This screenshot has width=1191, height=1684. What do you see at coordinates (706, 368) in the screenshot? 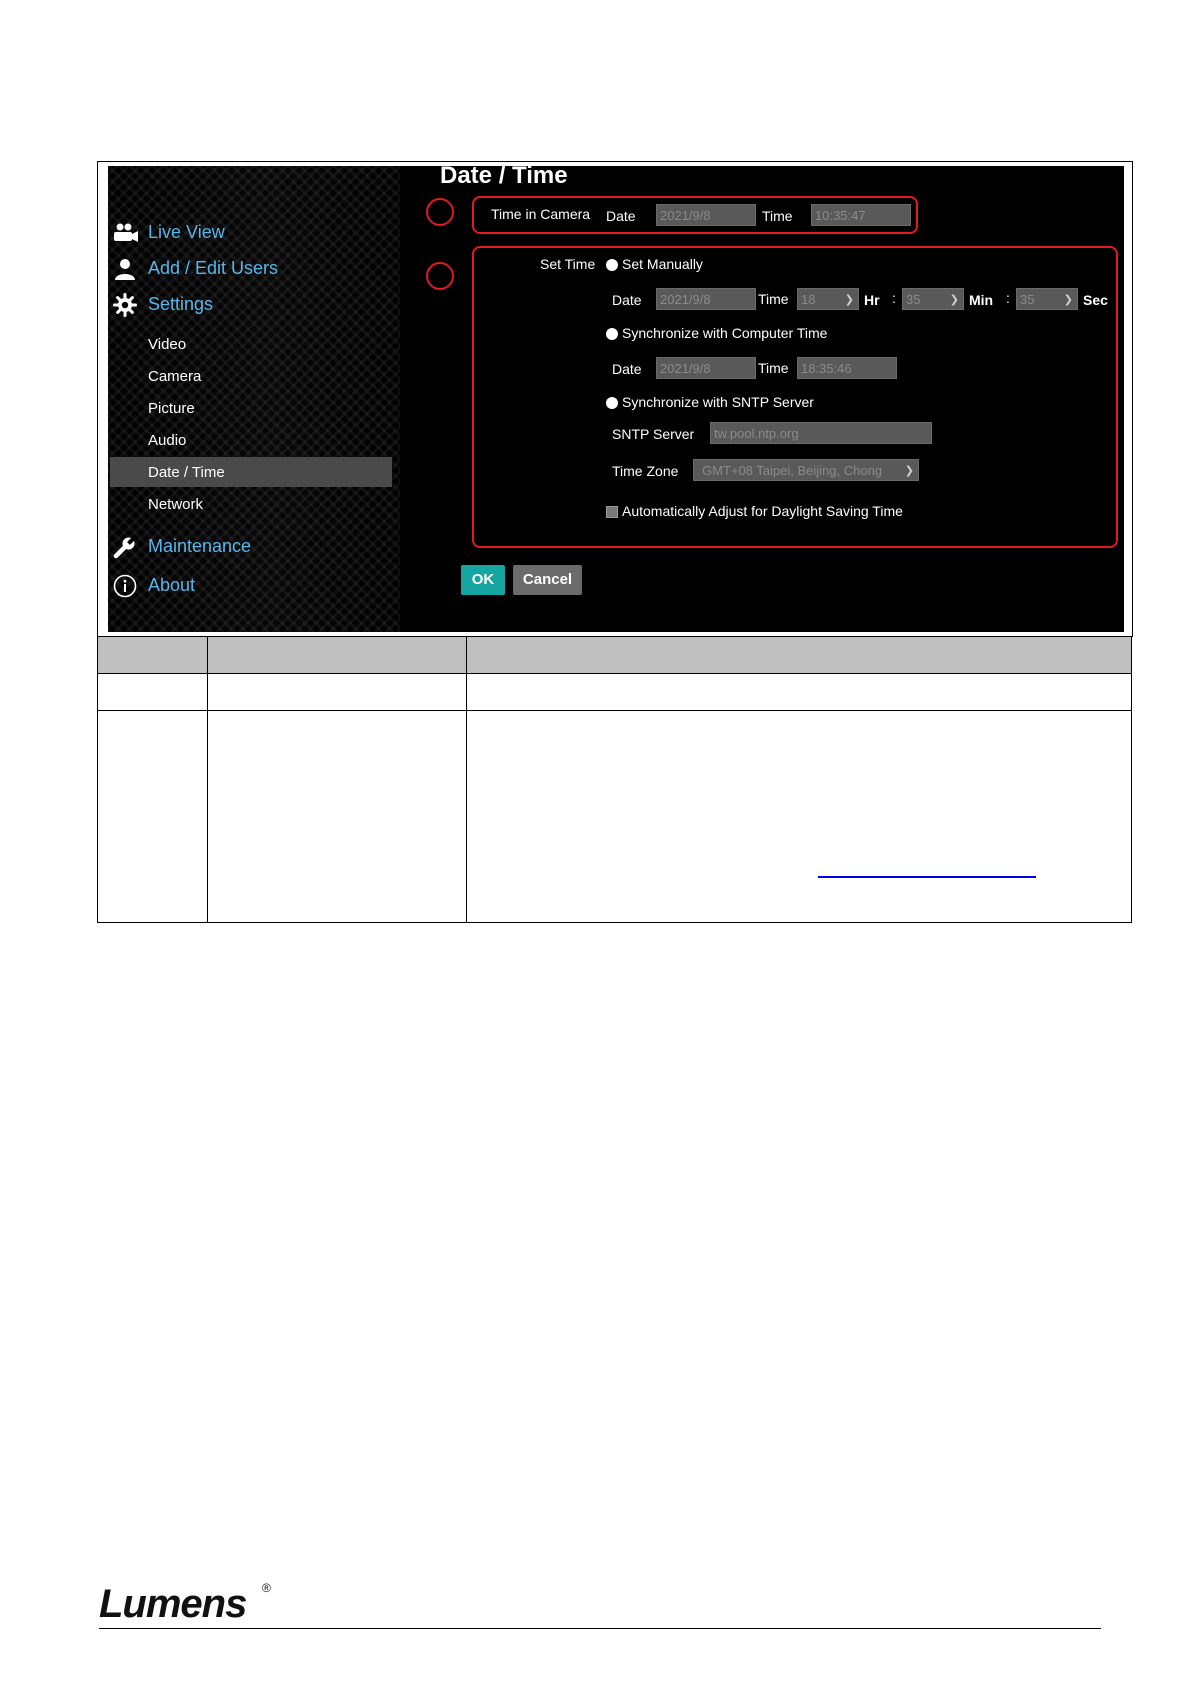
I see `computer-date-field: 2021/9/8` at bounding box center [706, 368].